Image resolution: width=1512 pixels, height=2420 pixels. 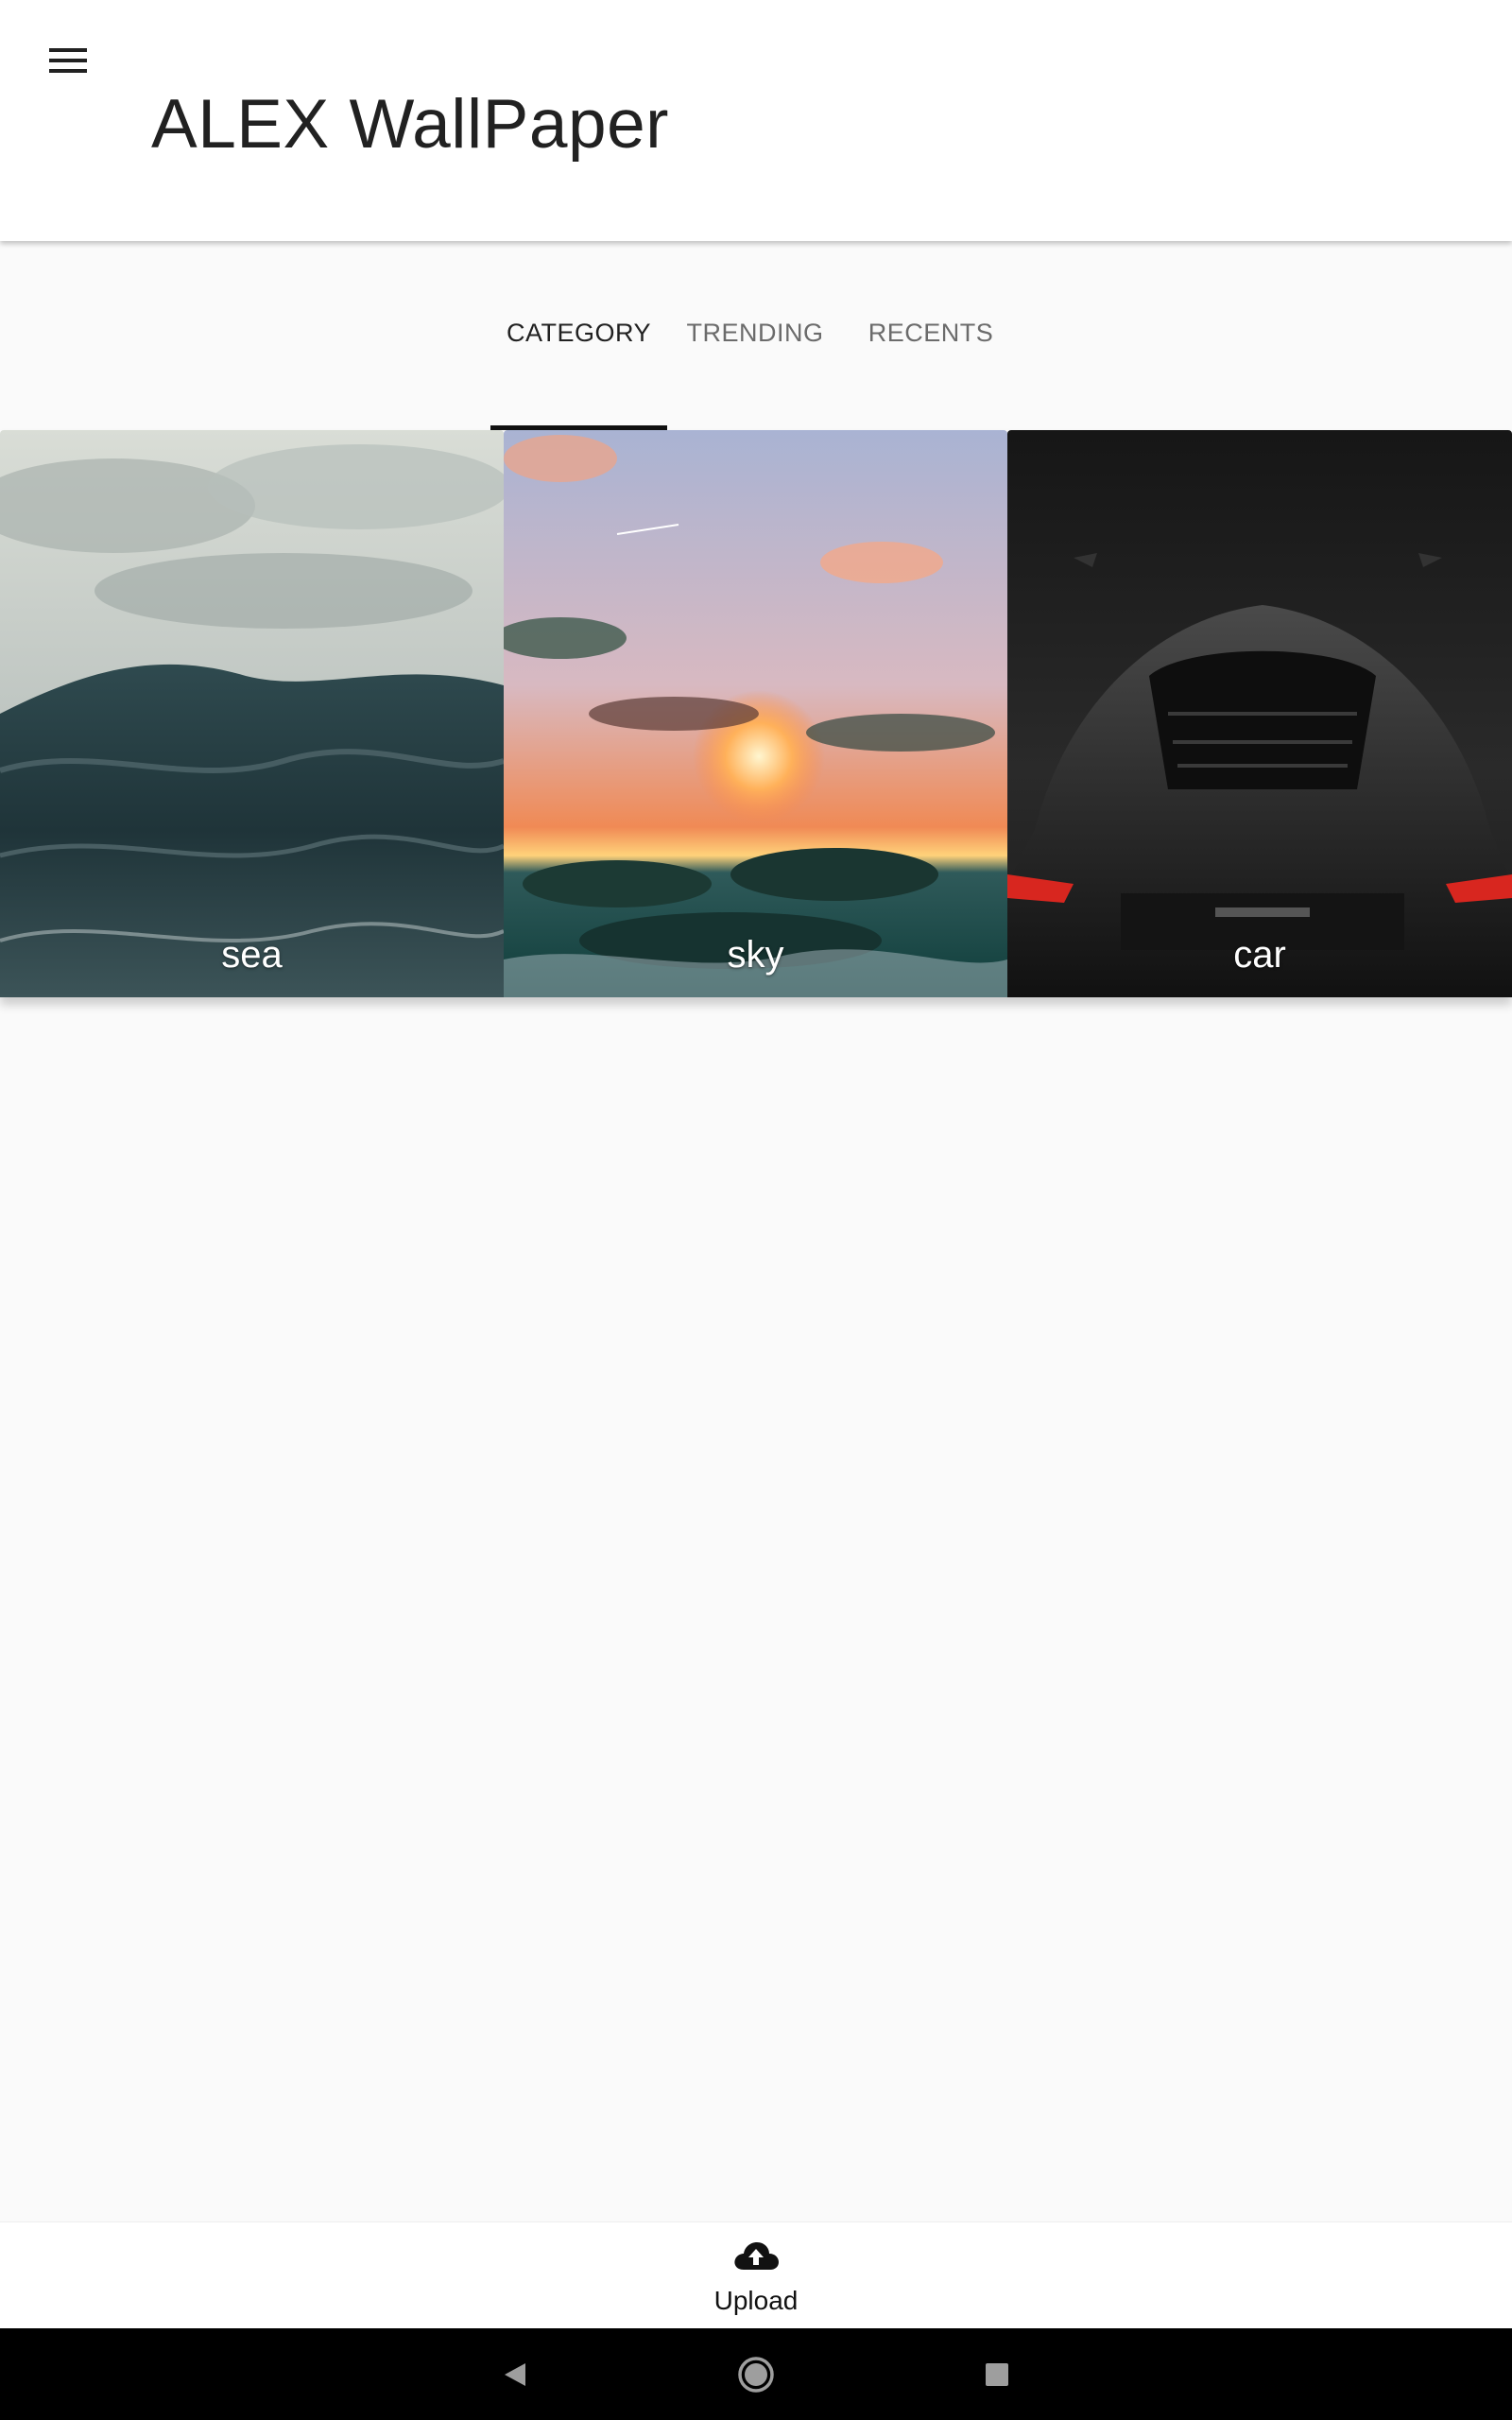 I want to click on category-card-sea: sea, so click(x=252, y=713).